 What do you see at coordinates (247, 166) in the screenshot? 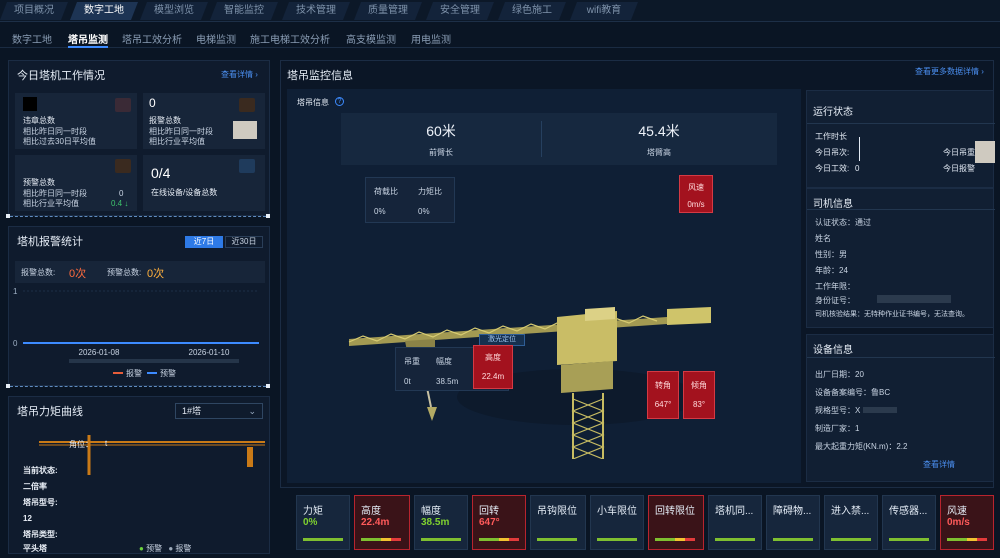
I see `device-icon` at bounding box center [247, 166].